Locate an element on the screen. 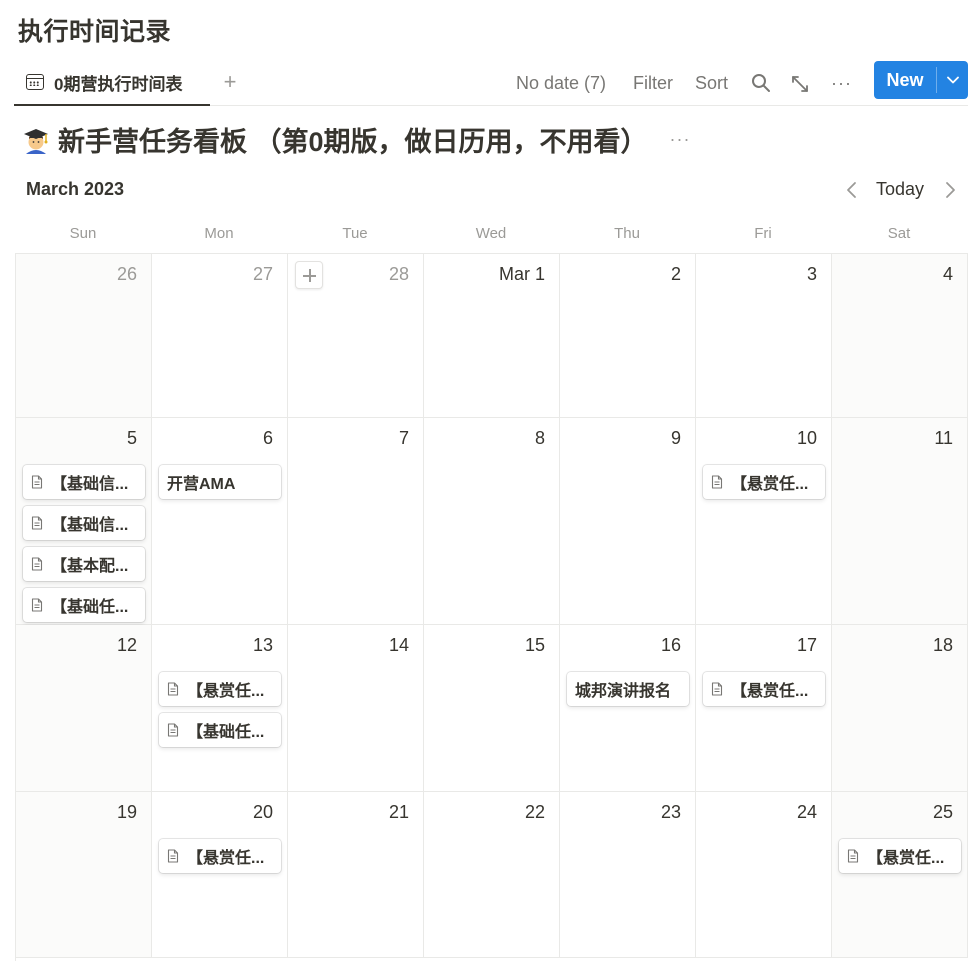 The width and height of the screenshot is (972, 961). more-options-button: ··· is located at coordinates (843, 83).